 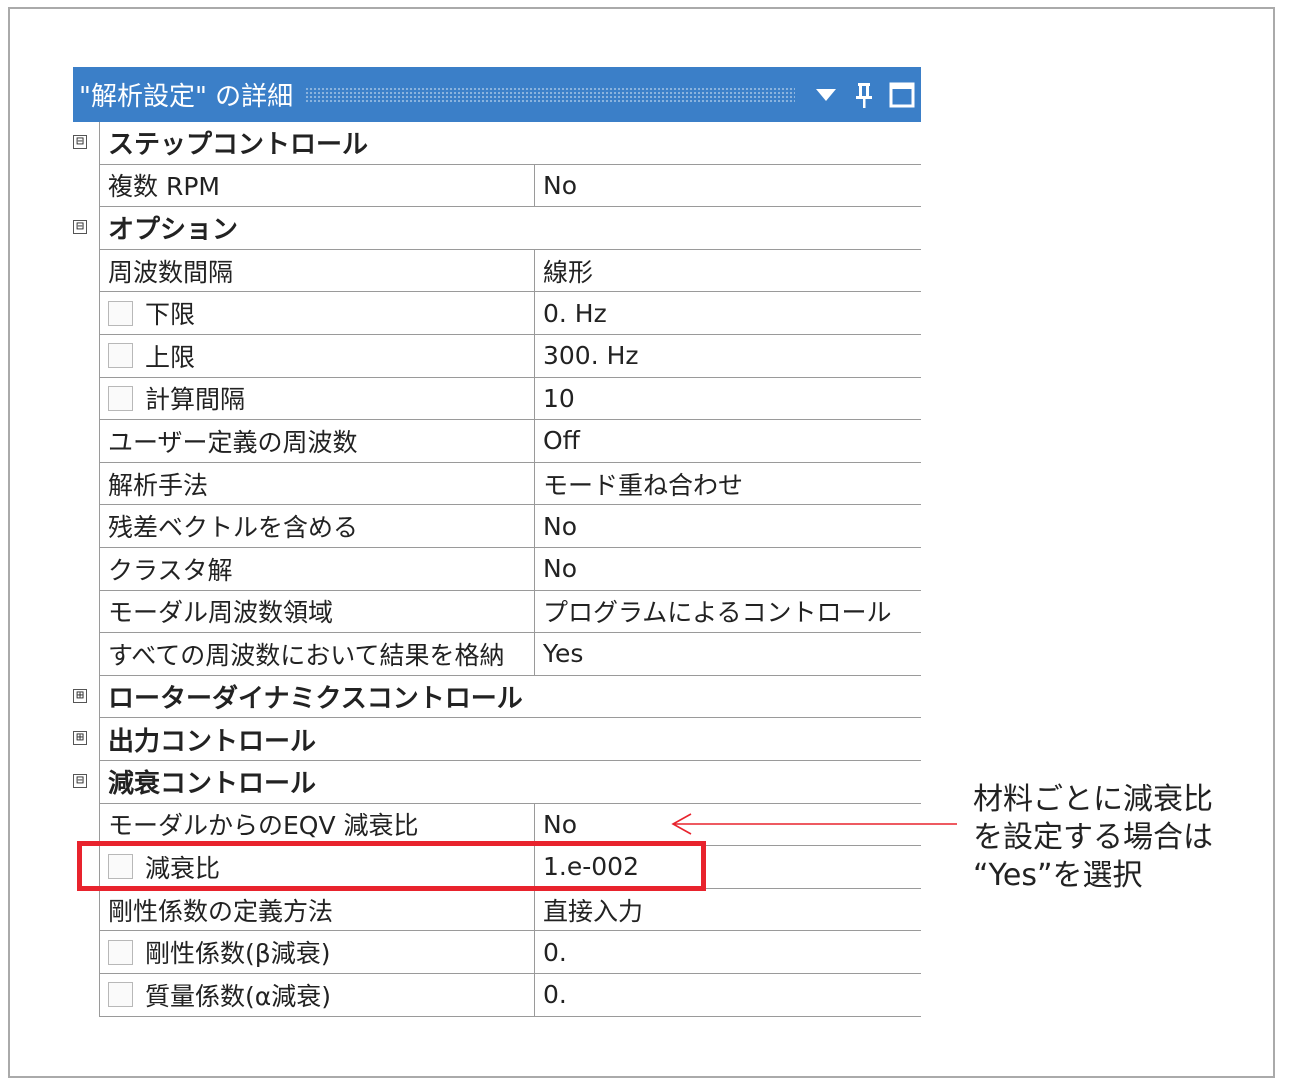 What do you see at coordinates (170, 357) in the screenshot?
I see `property-name: 上限` at bounding box center [170, 357].